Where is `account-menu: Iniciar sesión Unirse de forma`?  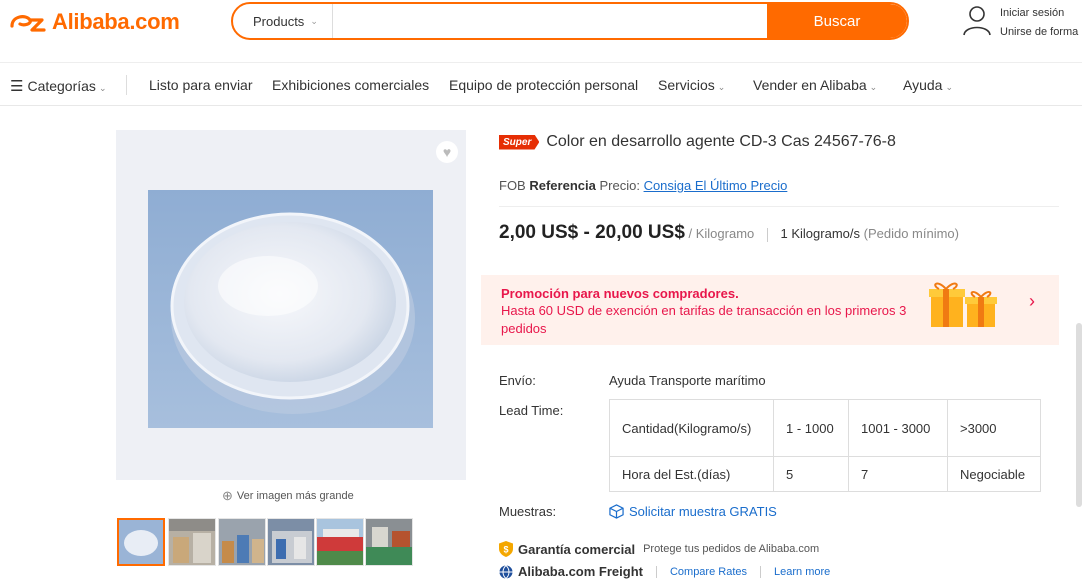
account-menu: Iniciar sesión Unirse de forma is located at coordinates (1020, 23).